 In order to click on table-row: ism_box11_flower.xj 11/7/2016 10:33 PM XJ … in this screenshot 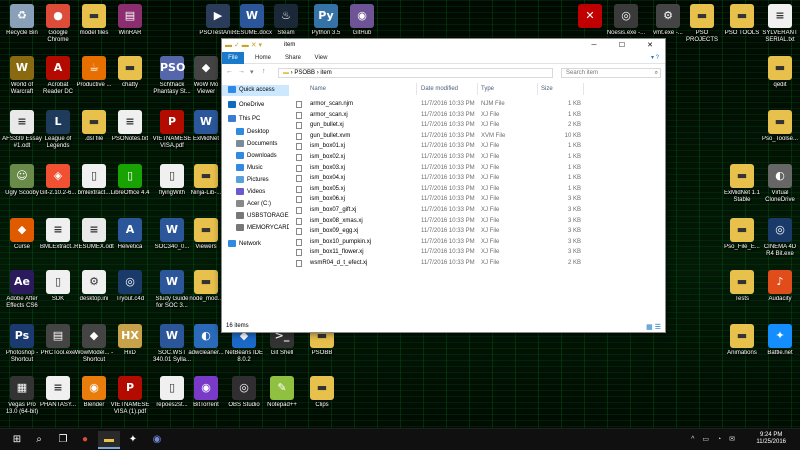, I will do `click(460, 252)`.